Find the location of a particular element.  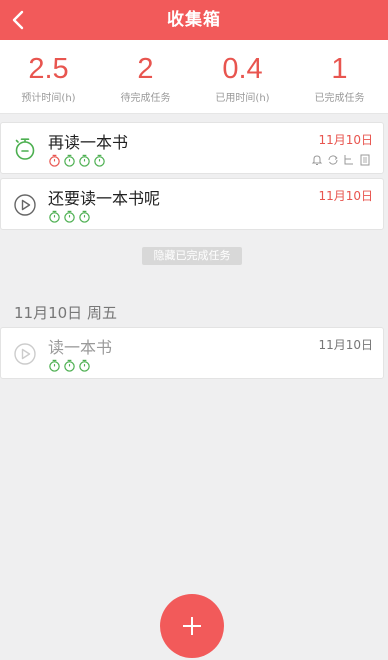

hide-completed-button: 隐藏已完成任务 is located at coordinates (192, 256).